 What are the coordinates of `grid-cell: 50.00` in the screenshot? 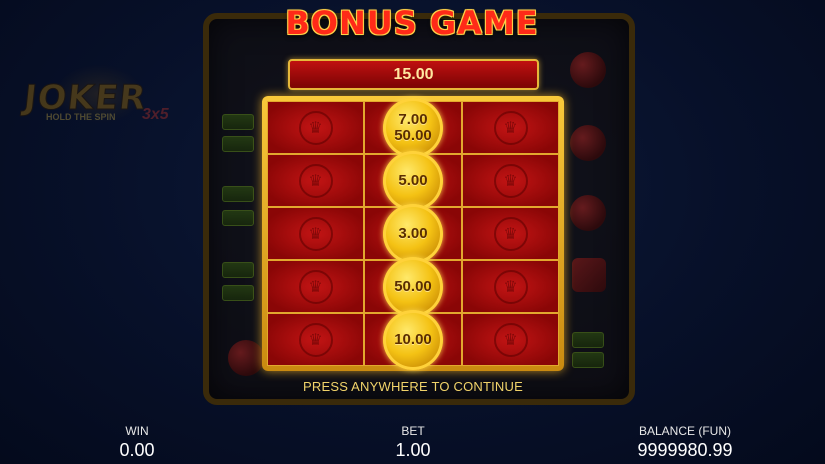 It's located at (413, 286).